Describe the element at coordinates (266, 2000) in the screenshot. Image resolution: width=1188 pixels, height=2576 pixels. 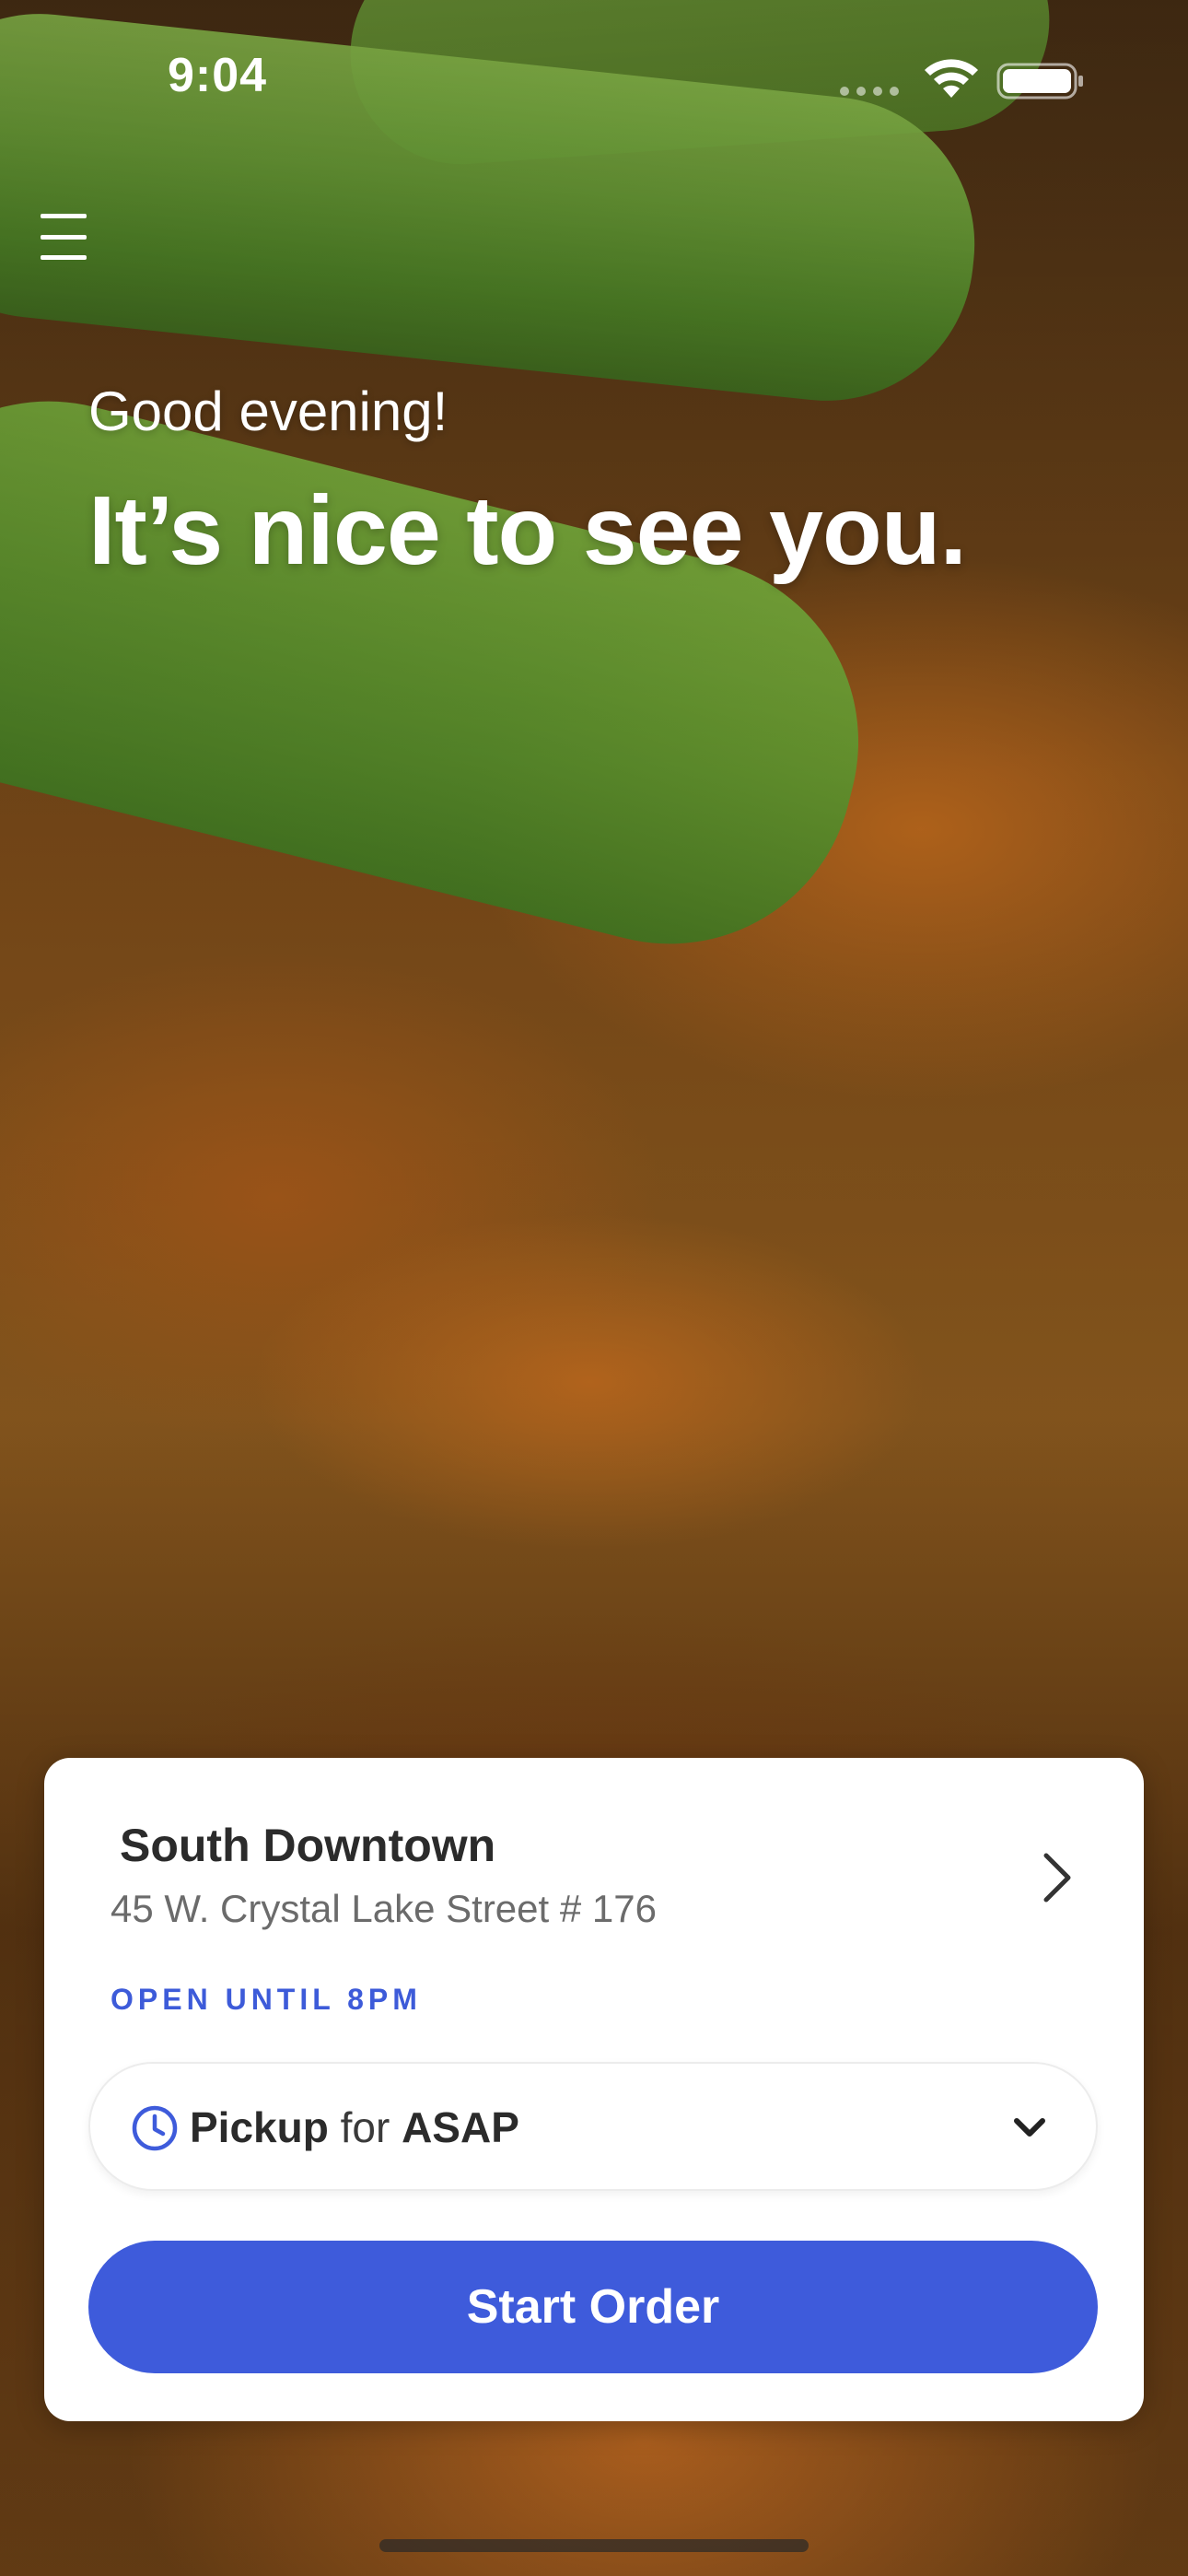
I see `store-hours-status: OPEN UNTIL 8PM` at that location.